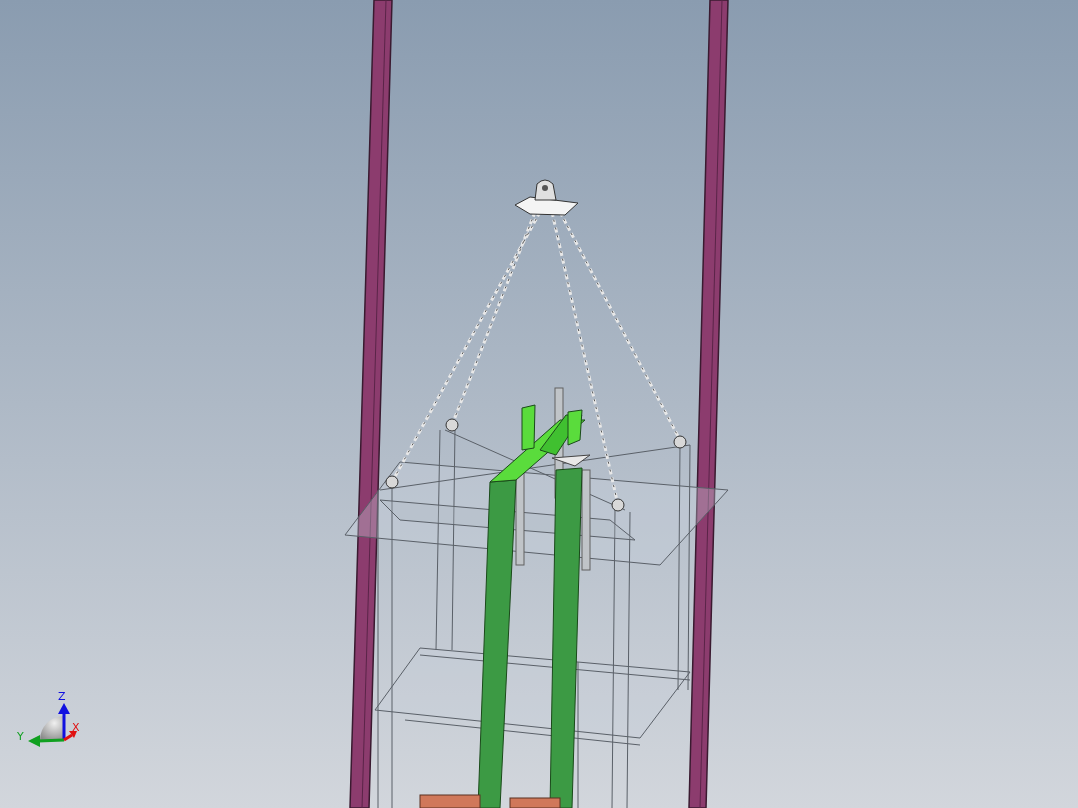 The image size is (1078, 808). What do you see at coordinates (76, 727) in the screenshot?
I see `axis-label: X` at bounding box center [76, 727].